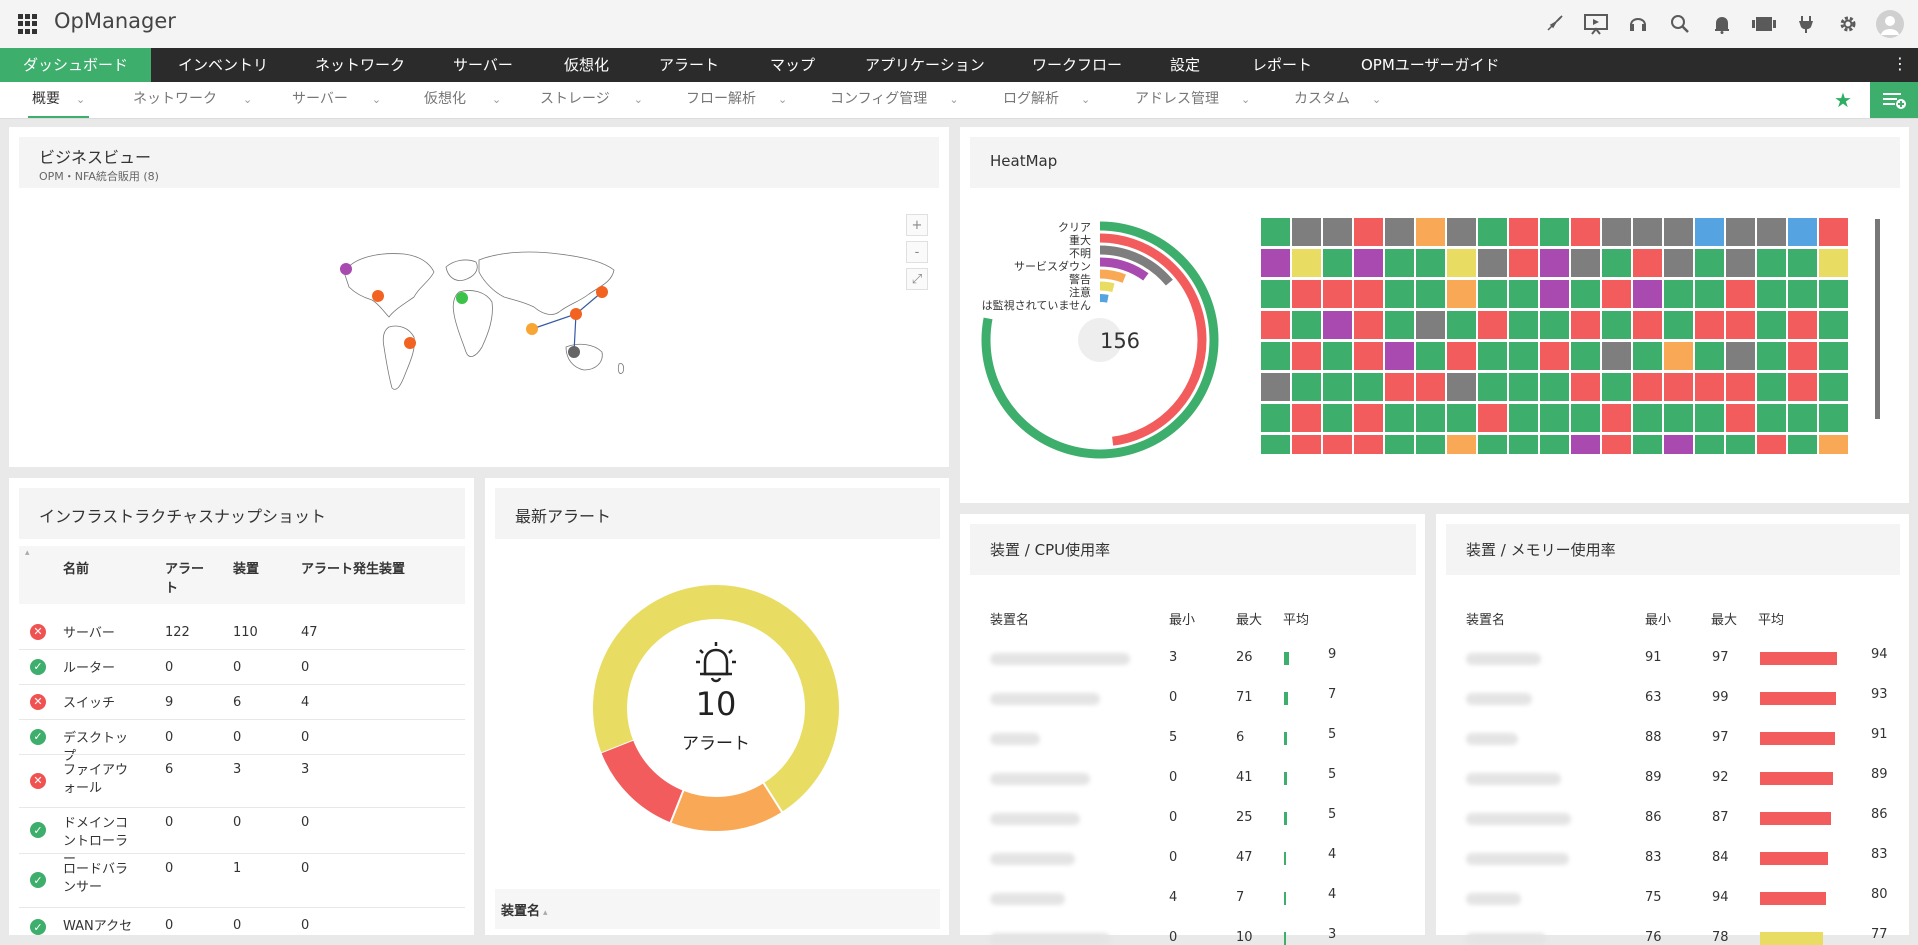 The image size is (1918, 945). I want to click on more-vertical-icon: ⋮, so click(1900, 63).